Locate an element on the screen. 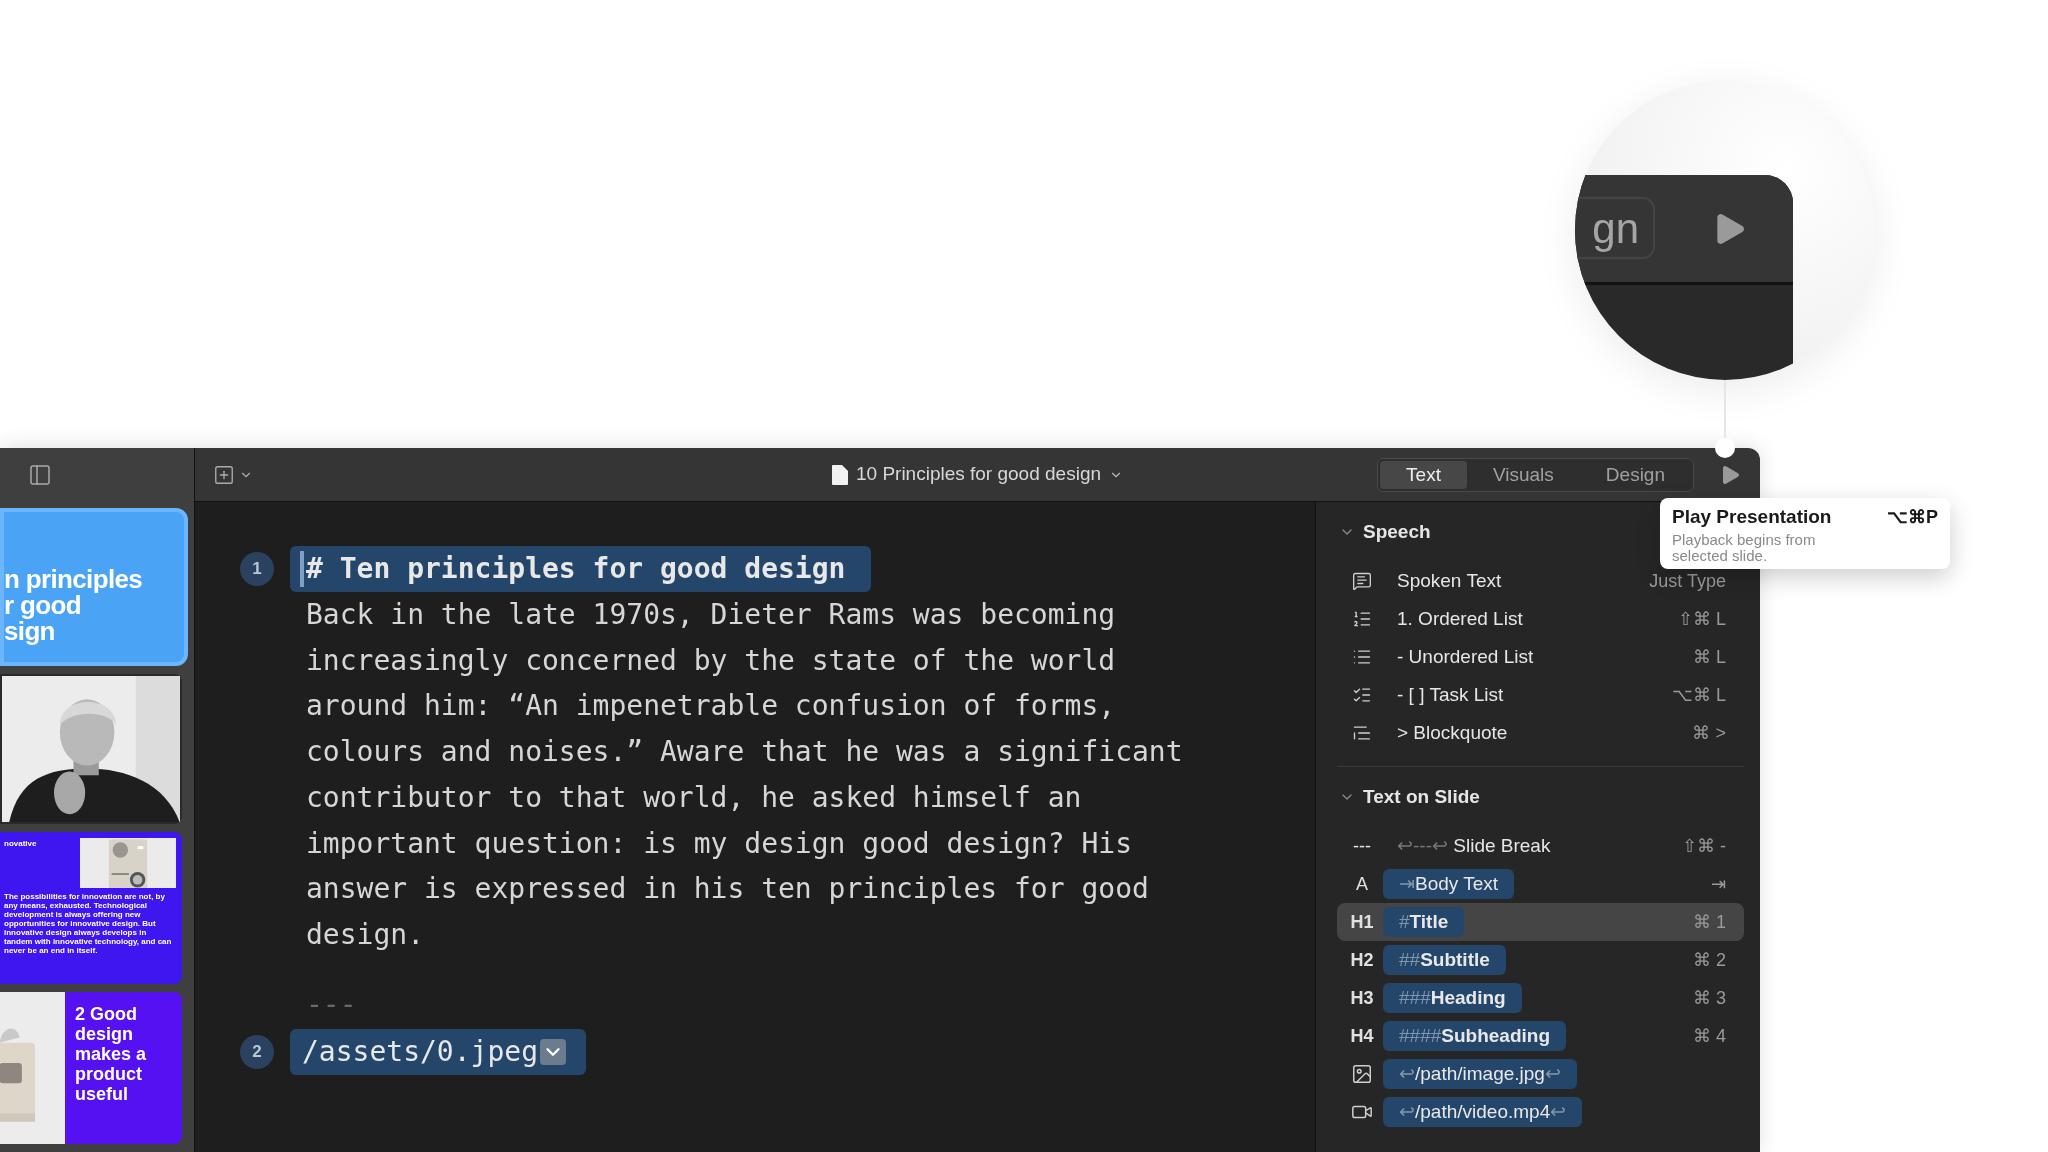  menu-item: H3 ###Heading ⌘ 3 is located at coordinates (1540, 998).